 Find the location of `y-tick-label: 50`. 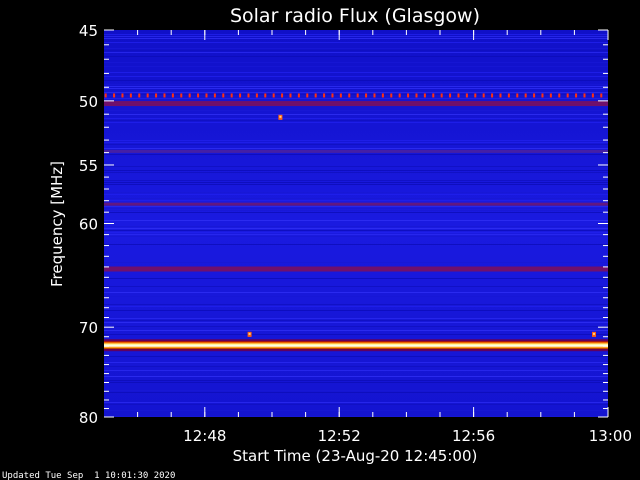

y-tick-label: 50 is located at coordinates (88, 102).